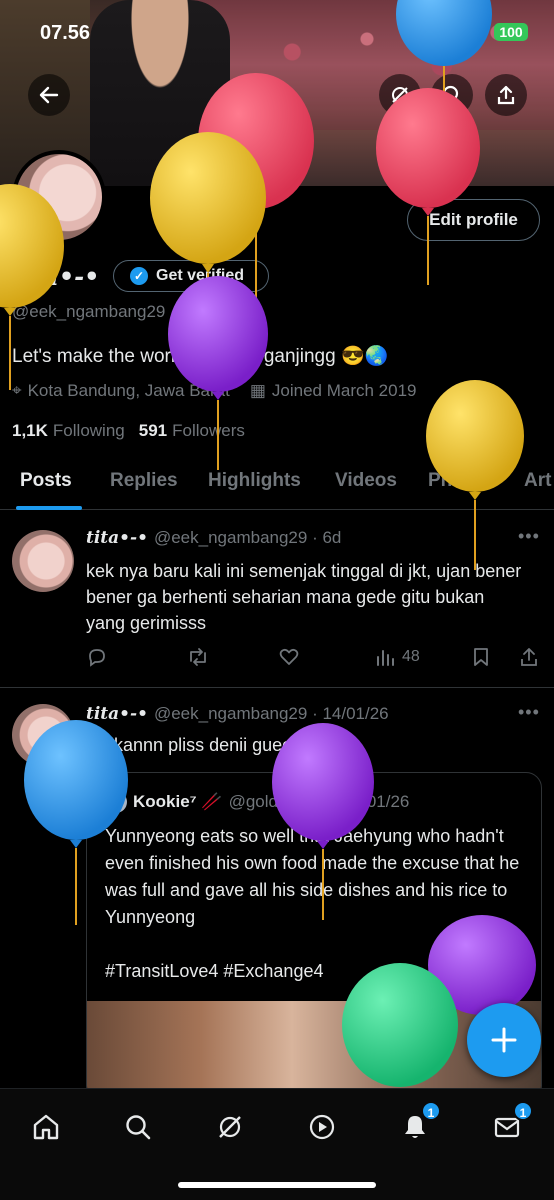 This screenshot has height=1200, width=554. Describe the element at coordinates (523, 1111) in the screenshot. I see `messages-badge: 1` at that location.